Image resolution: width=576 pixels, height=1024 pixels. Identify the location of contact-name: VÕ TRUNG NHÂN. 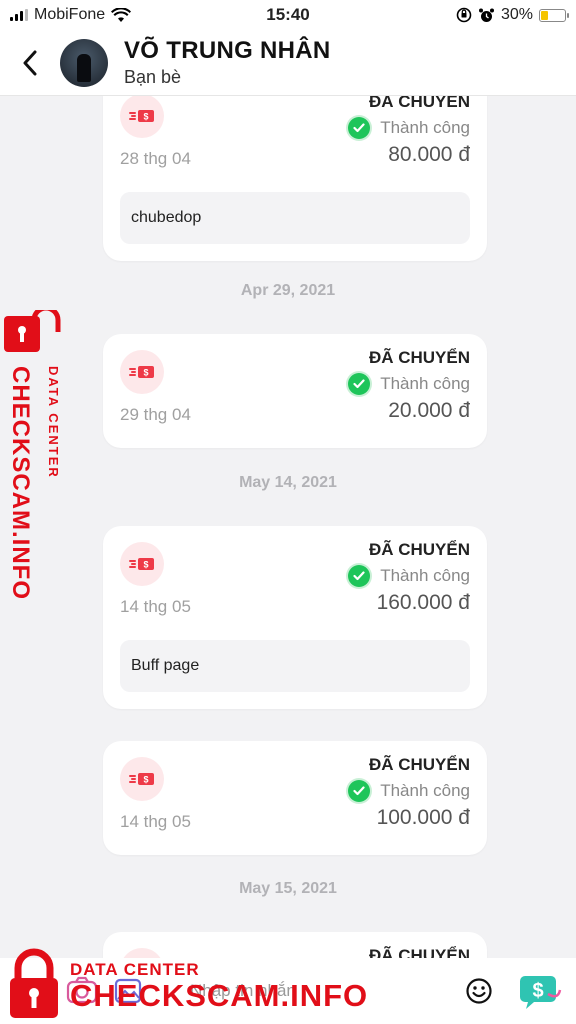
(227, 50).